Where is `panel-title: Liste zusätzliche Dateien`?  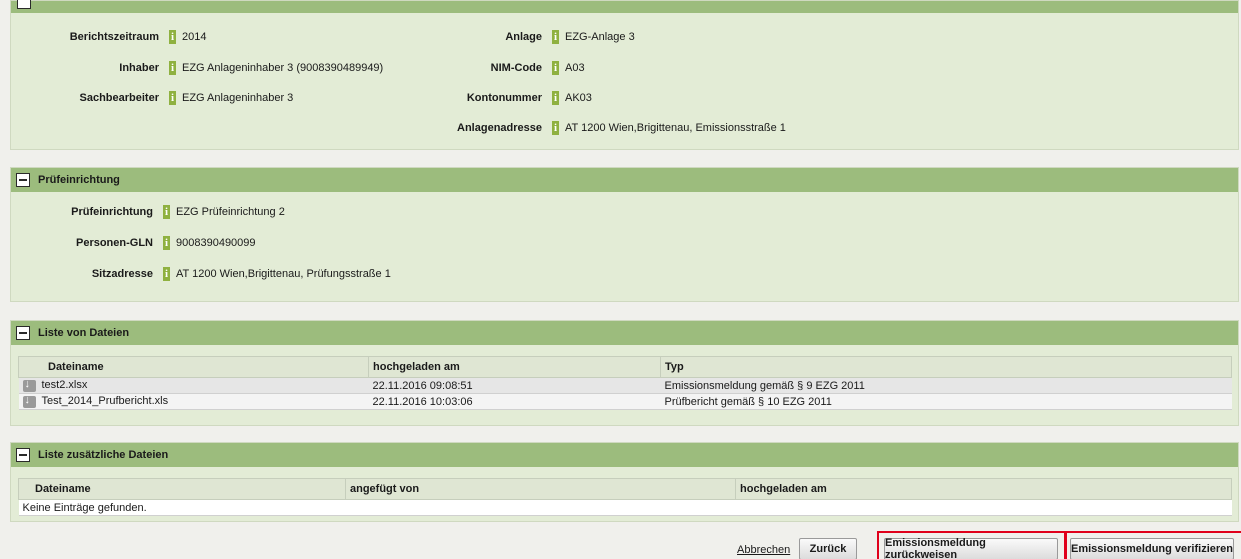 panel-title: Liste zusätzliche Dateien is located at coordinates (103, 455).